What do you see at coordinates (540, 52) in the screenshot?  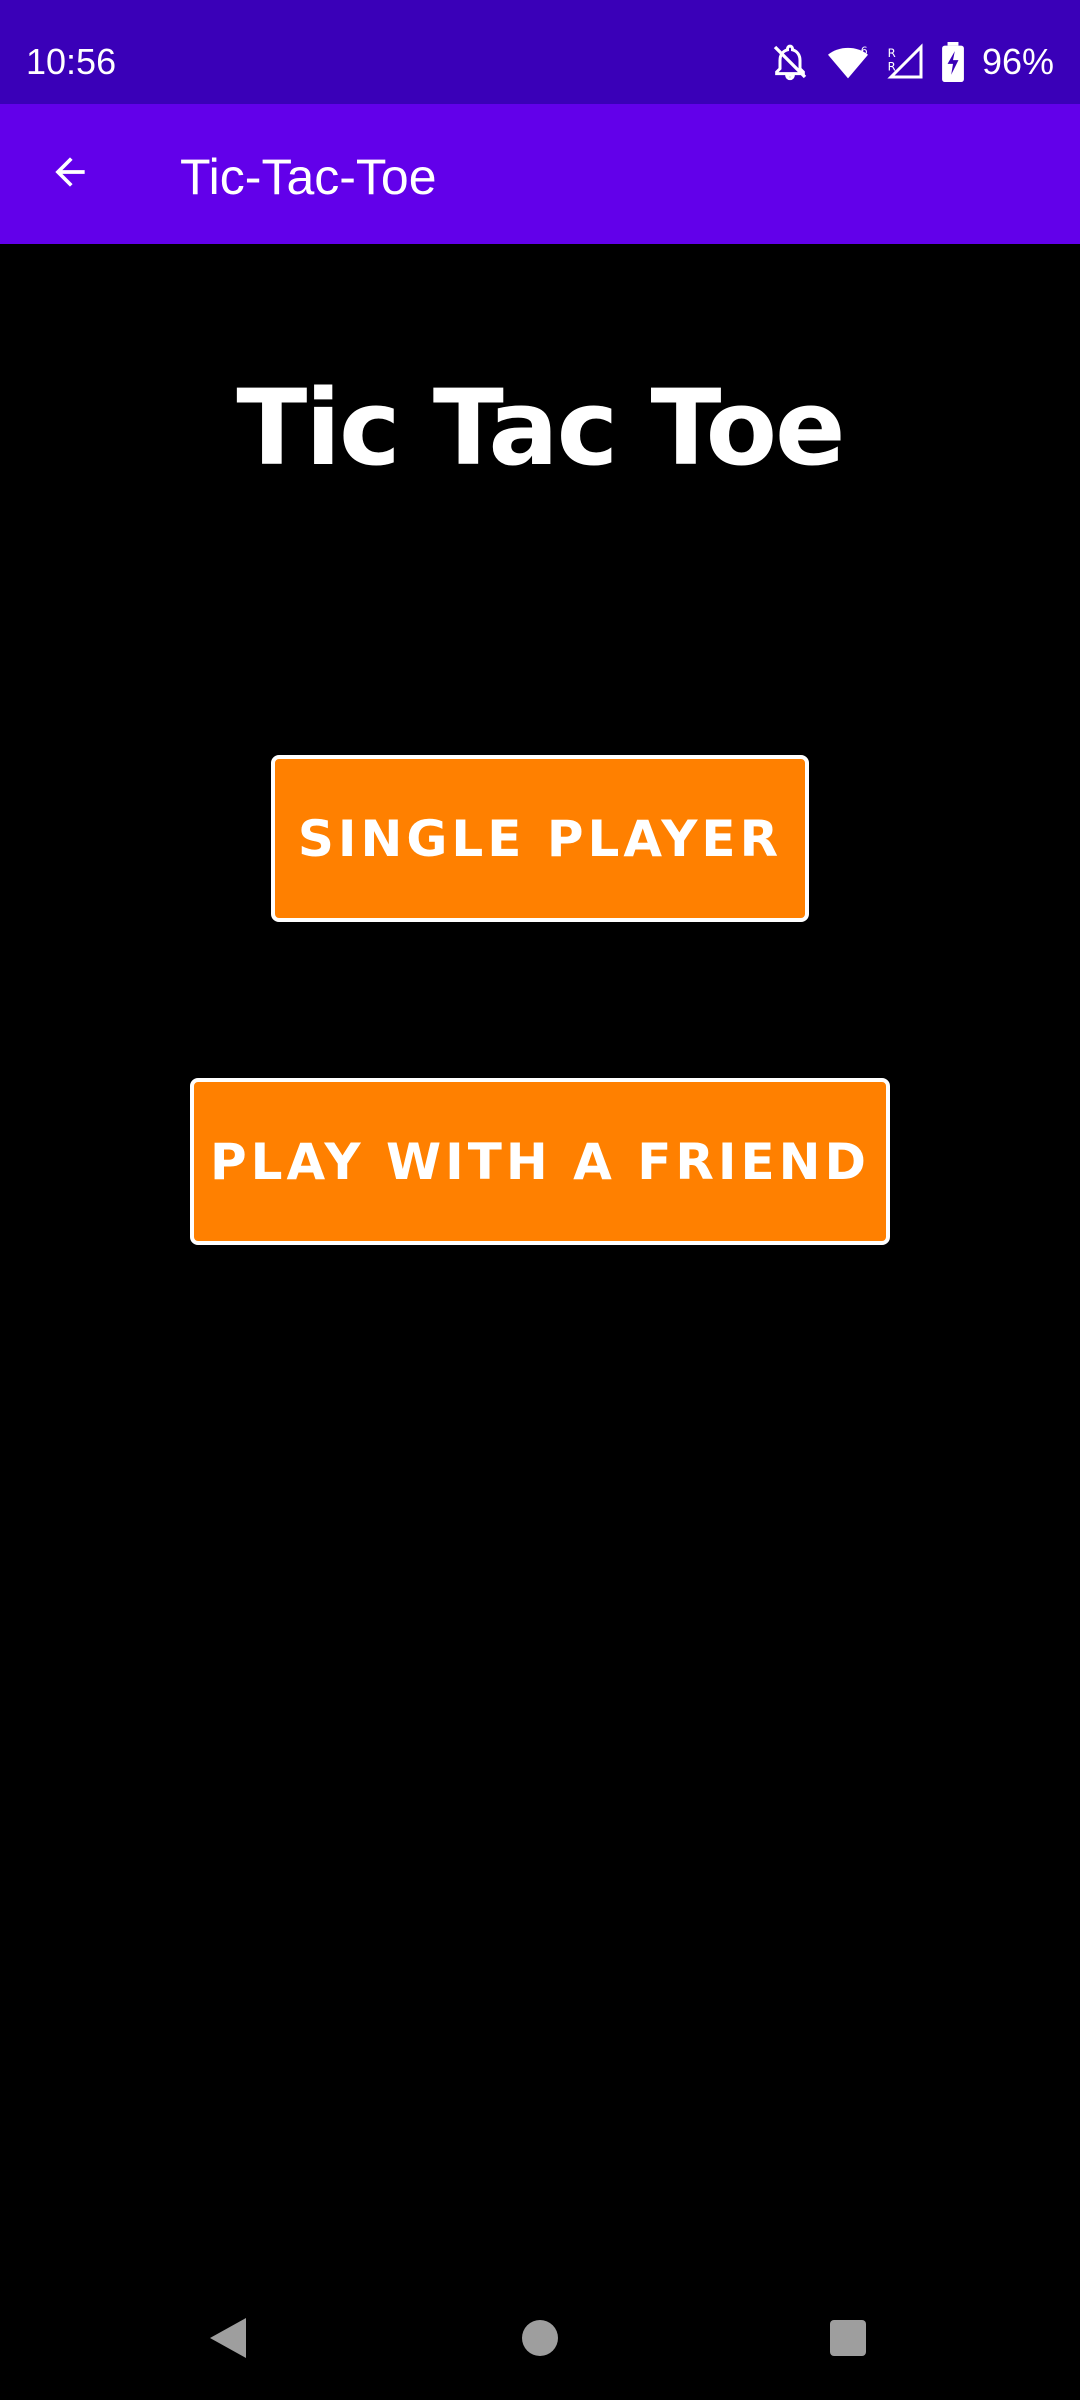 I see `status-bar: 10:56 6 R R 96%` at bounding box center [540, 52].